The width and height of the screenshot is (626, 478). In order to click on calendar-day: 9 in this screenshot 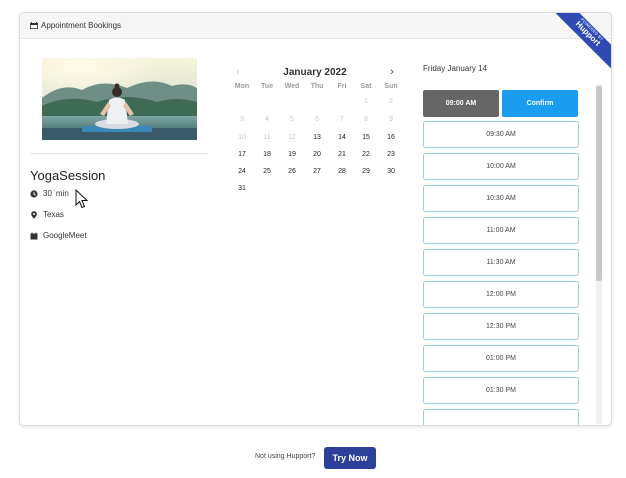, I will do `click(391, 119)`.